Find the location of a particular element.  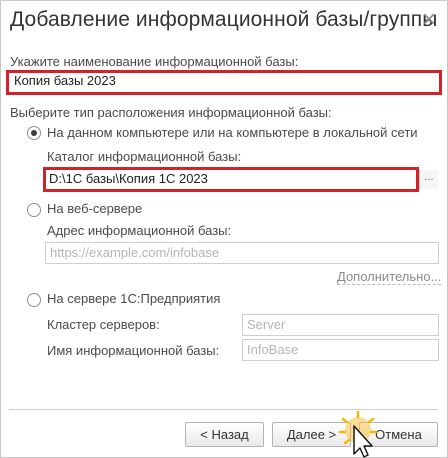

radio-local is located at coordinates (34, 133).